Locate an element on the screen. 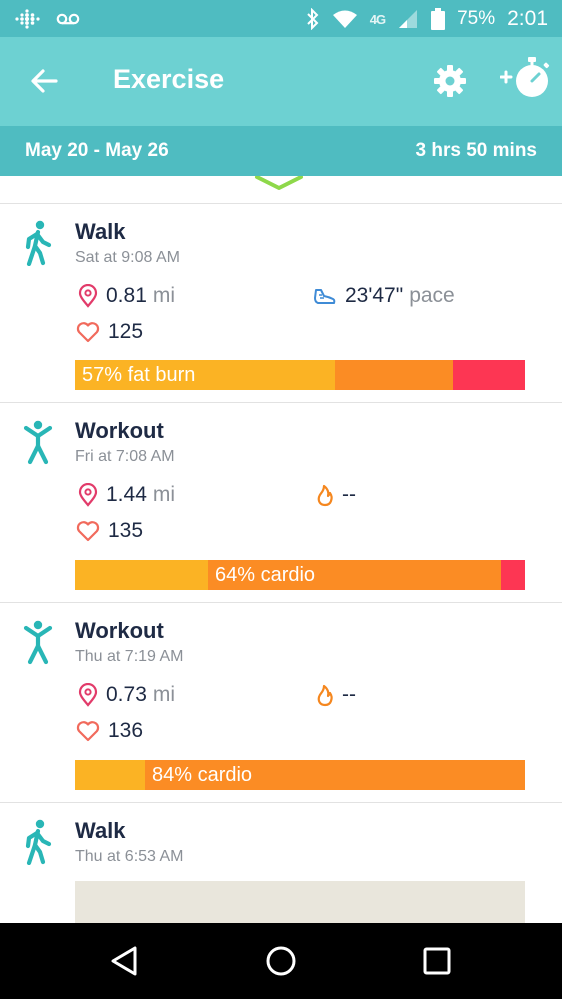  total-duration: 3 hrs 50 mins is located at coordinates (476, 150).